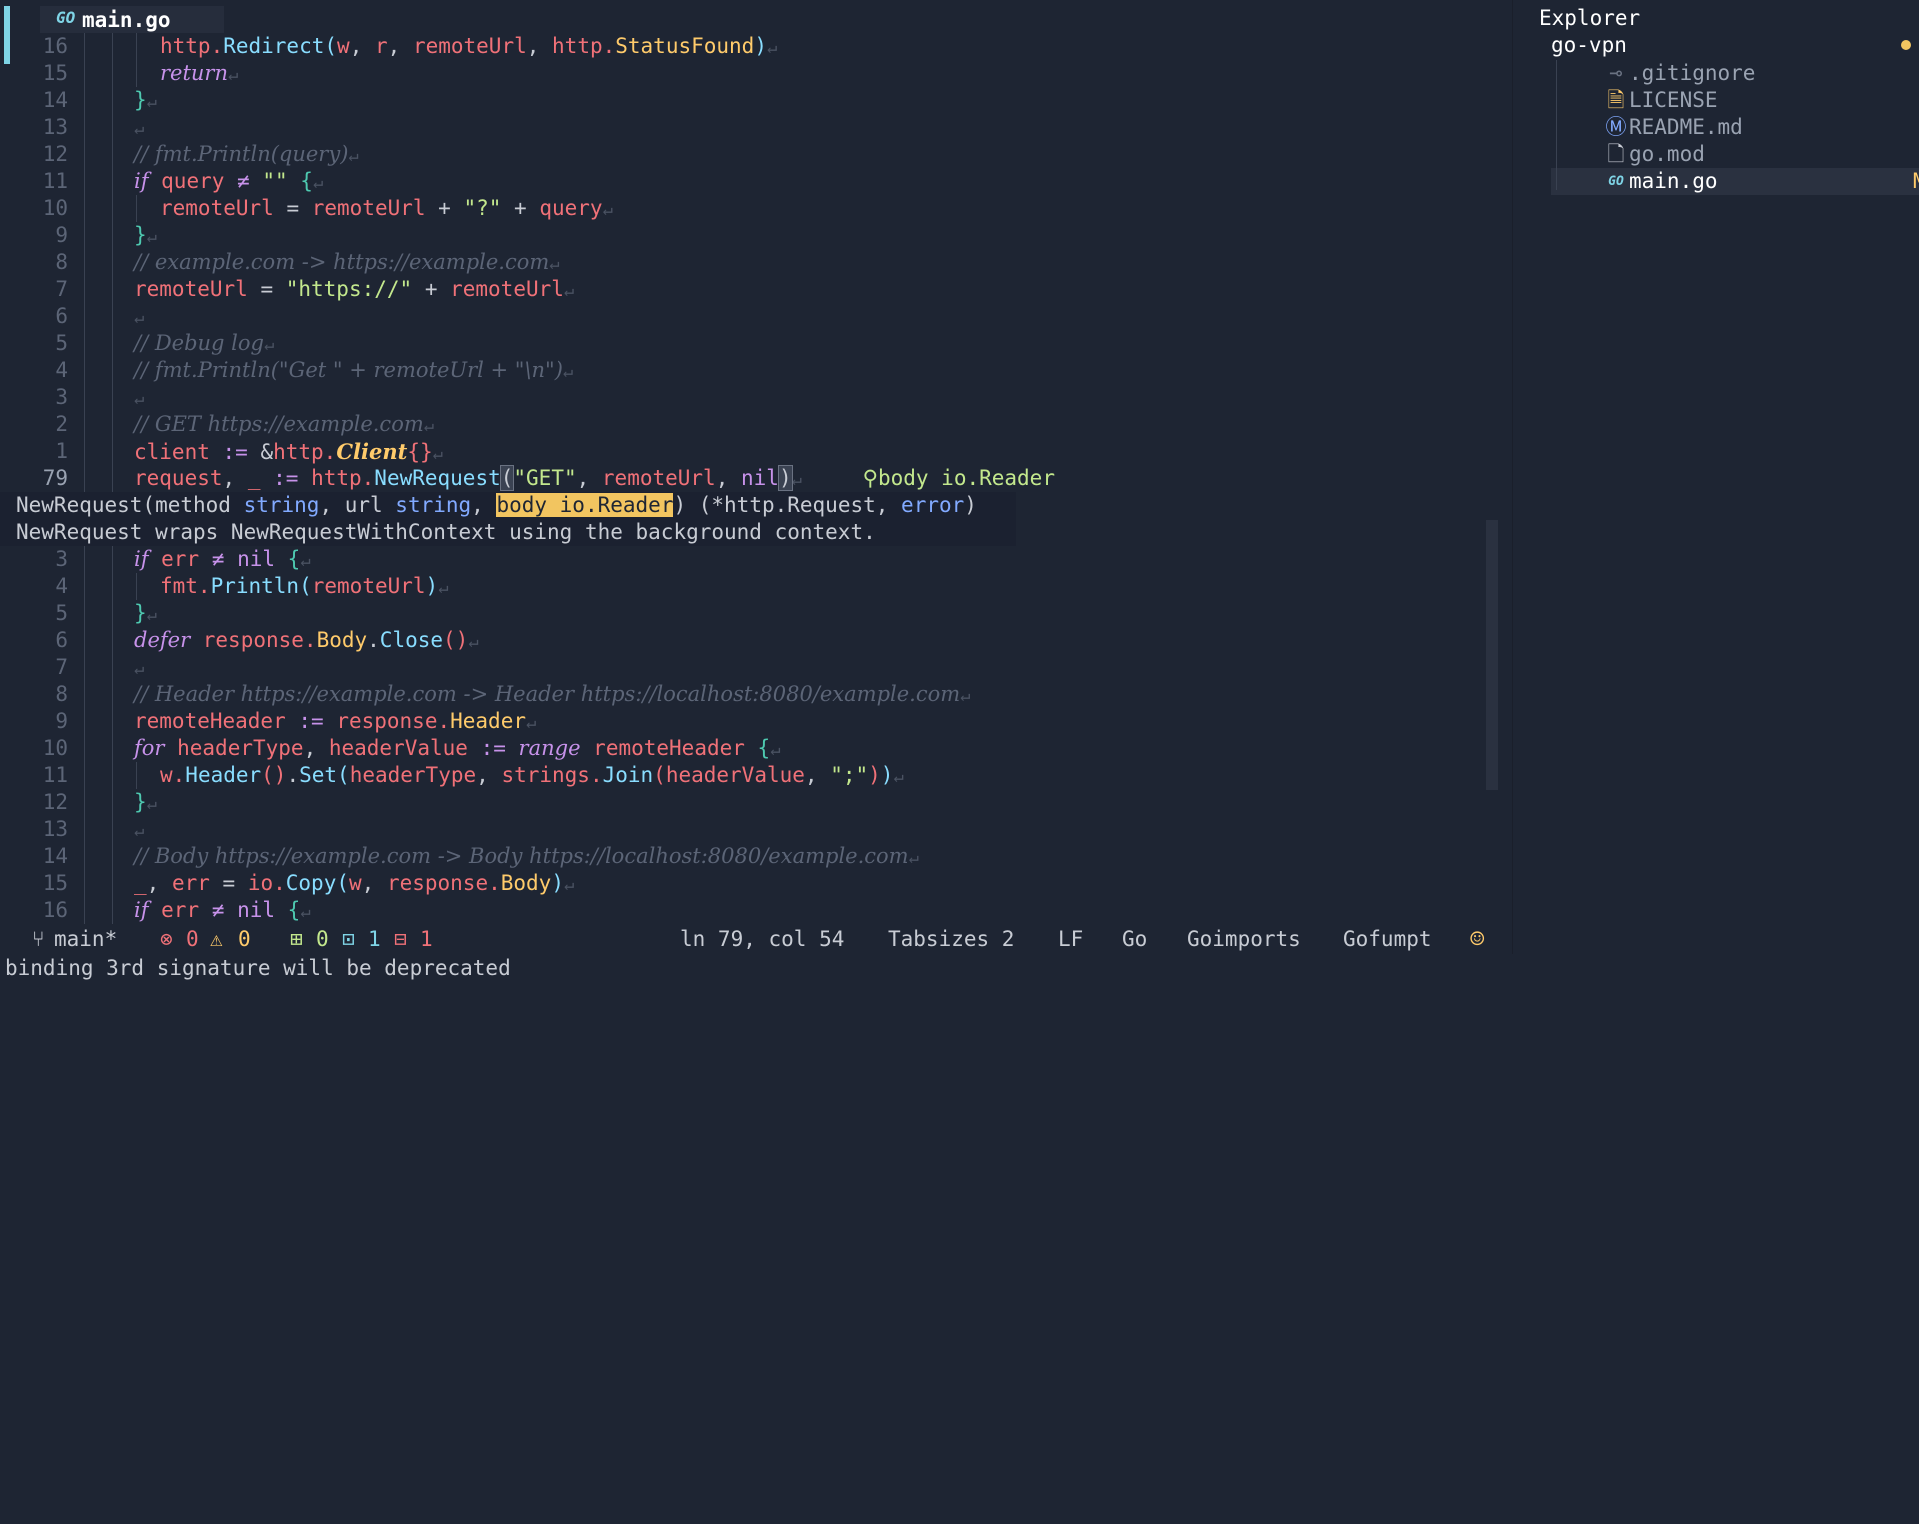 The image size is (1919, 1524). Describe the element at coordinates (1492, 655) in the screenshot. I see `scrollbar` at that location.